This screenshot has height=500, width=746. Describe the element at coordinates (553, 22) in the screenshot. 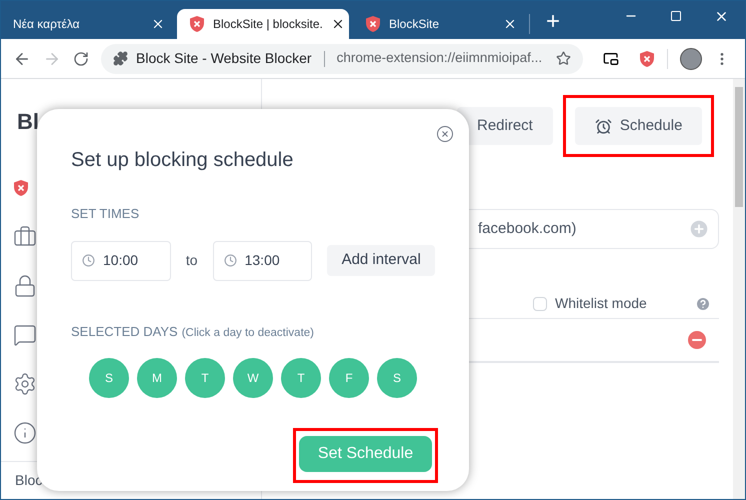

I see `new-tab-button: +` at that location.